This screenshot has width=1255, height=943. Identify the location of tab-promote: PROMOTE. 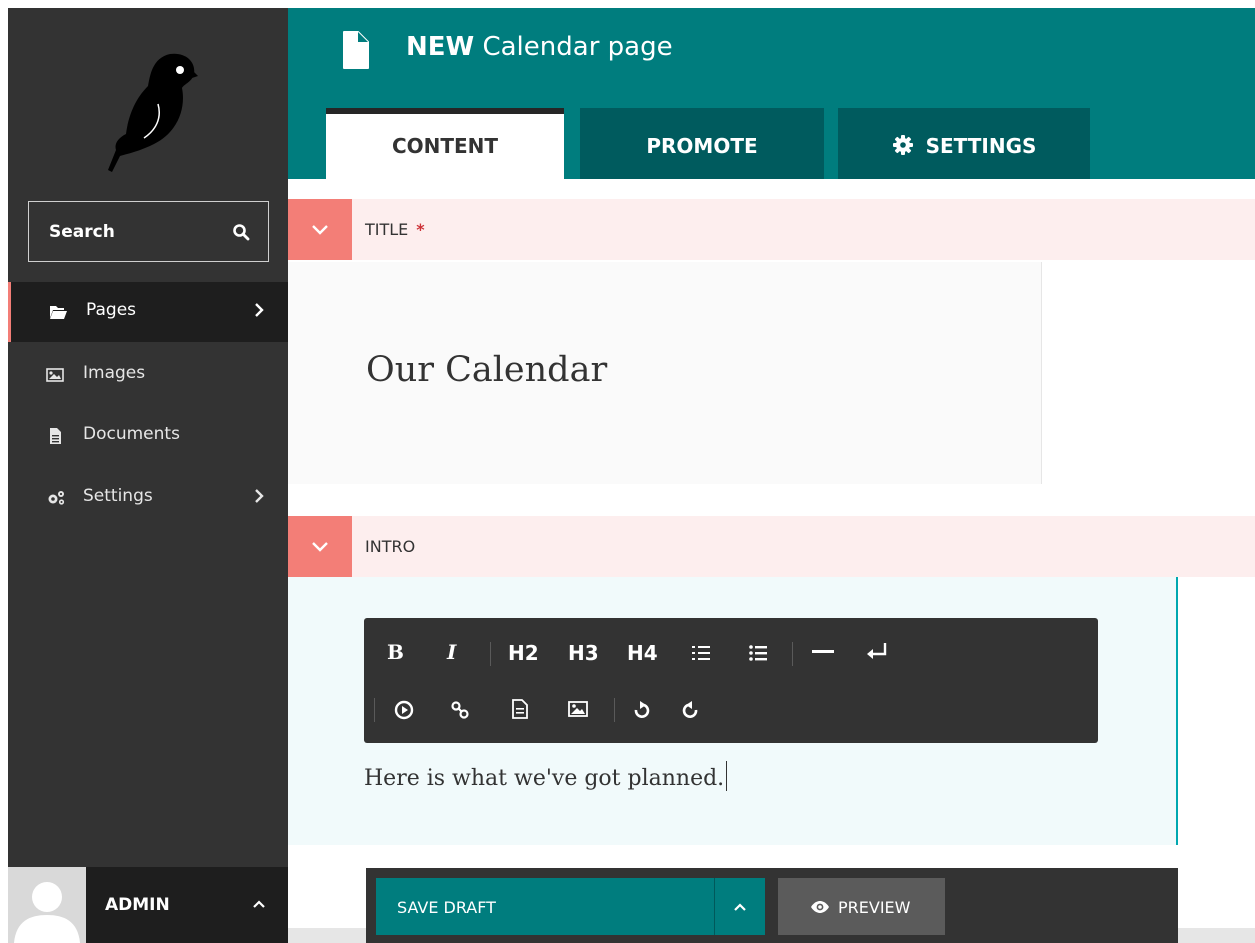
(702, 143).